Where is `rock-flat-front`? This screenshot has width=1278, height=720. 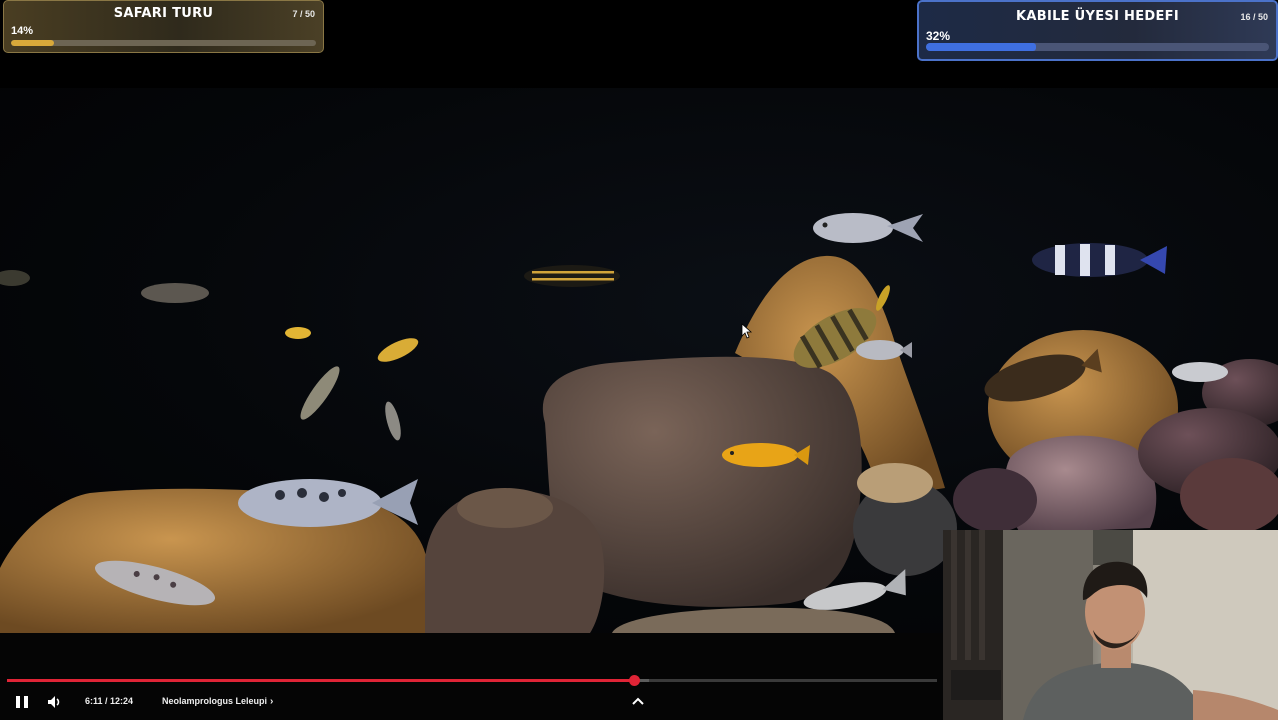
rock-flat-front is located at coordinates (753, 620).